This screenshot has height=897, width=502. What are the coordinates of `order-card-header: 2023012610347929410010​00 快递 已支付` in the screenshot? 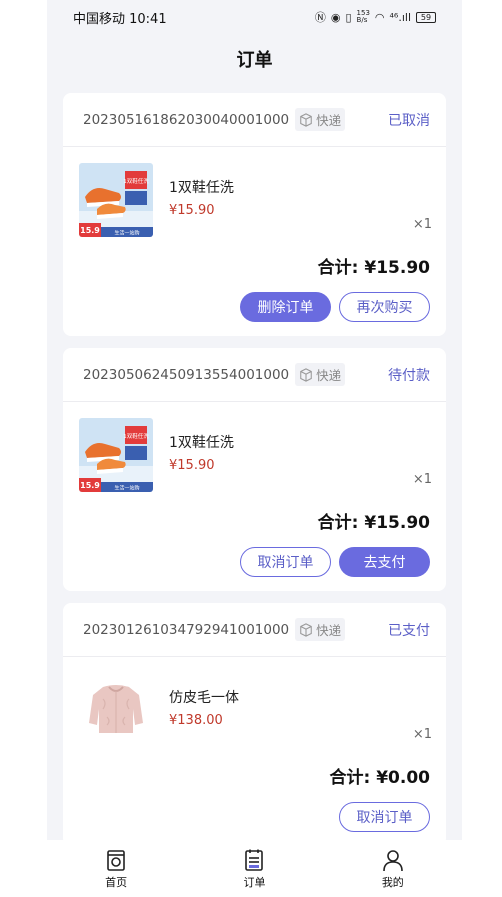 It's located at (254, 630).